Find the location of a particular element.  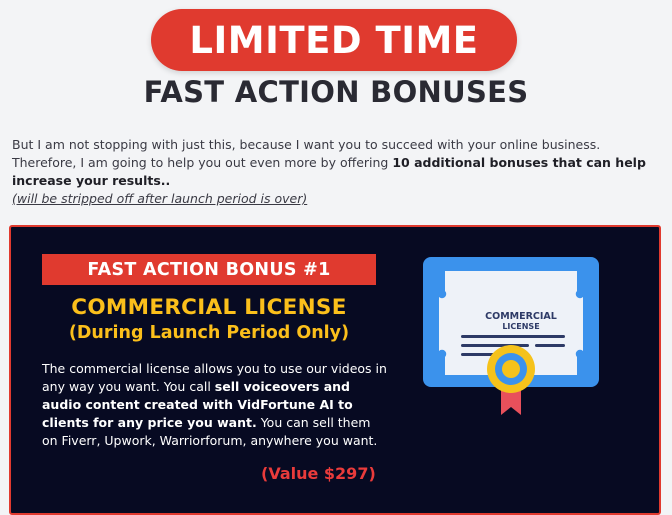

limited-time-badge: LIMITED TIME is located at coordinates (334, 40).